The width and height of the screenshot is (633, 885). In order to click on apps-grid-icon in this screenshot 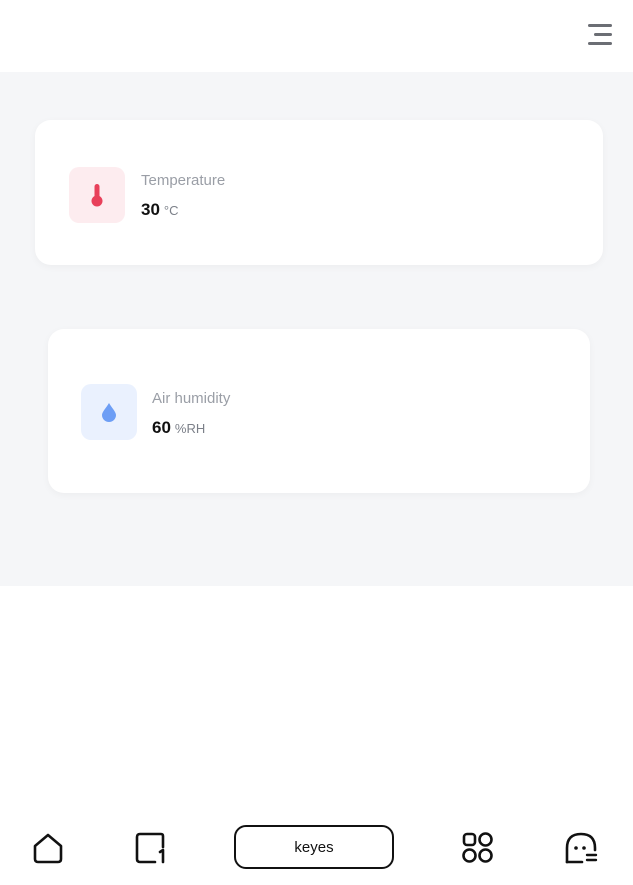, I will do `click(478, 848)`.